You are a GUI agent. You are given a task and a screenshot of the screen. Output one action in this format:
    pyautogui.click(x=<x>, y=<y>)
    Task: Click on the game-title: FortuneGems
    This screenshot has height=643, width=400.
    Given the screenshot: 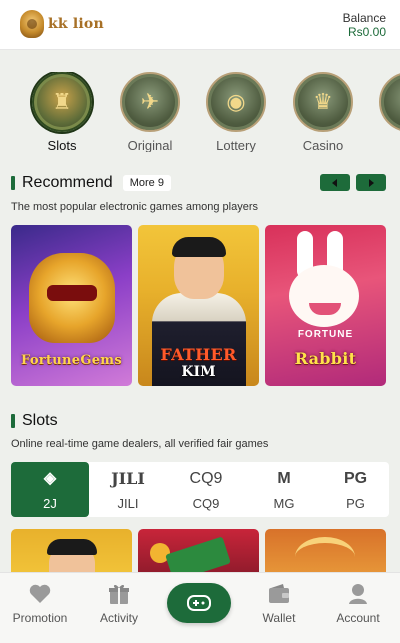 What is the action you would take?
    pyautogui.click(x=71, y=360)
    